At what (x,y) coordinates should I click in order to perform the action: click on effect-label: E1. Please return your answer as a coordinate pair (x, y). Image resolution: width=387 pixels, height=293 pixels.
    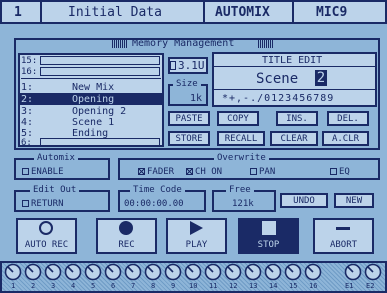
    Looking at the image, I should click on (349, 286).